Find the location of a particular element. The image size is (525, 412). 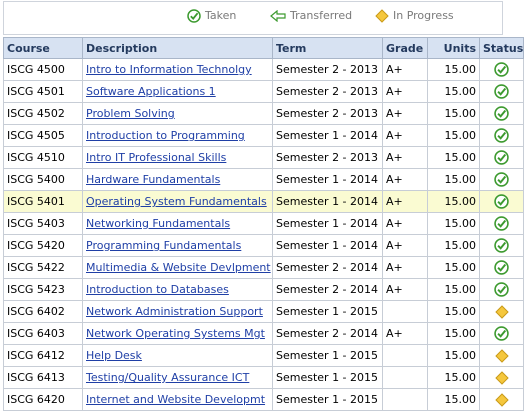

course-description-link: Intro IT Professional Skills is located at coordinates (156, 157).